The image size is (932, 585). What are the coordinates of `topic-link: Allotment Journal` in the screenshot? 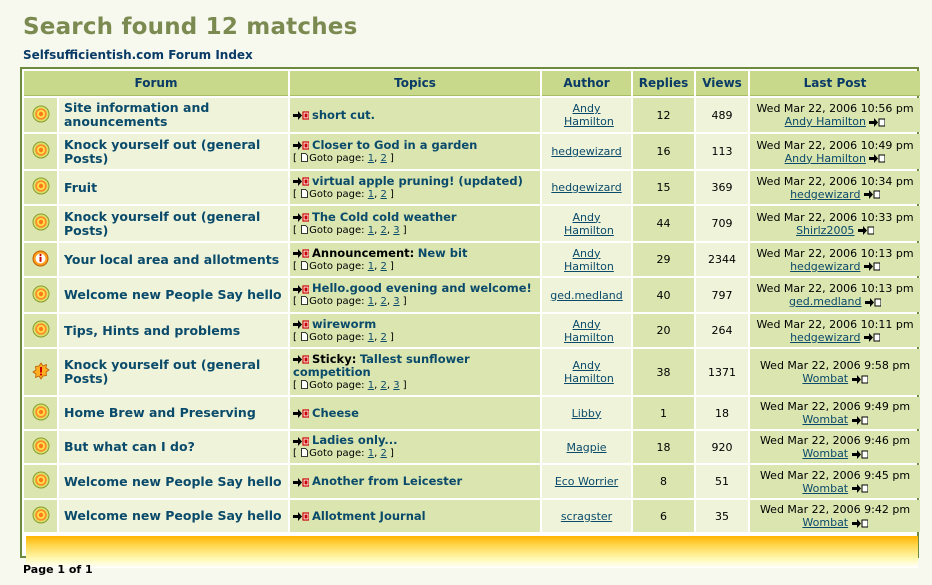 It's located at (369, 516).